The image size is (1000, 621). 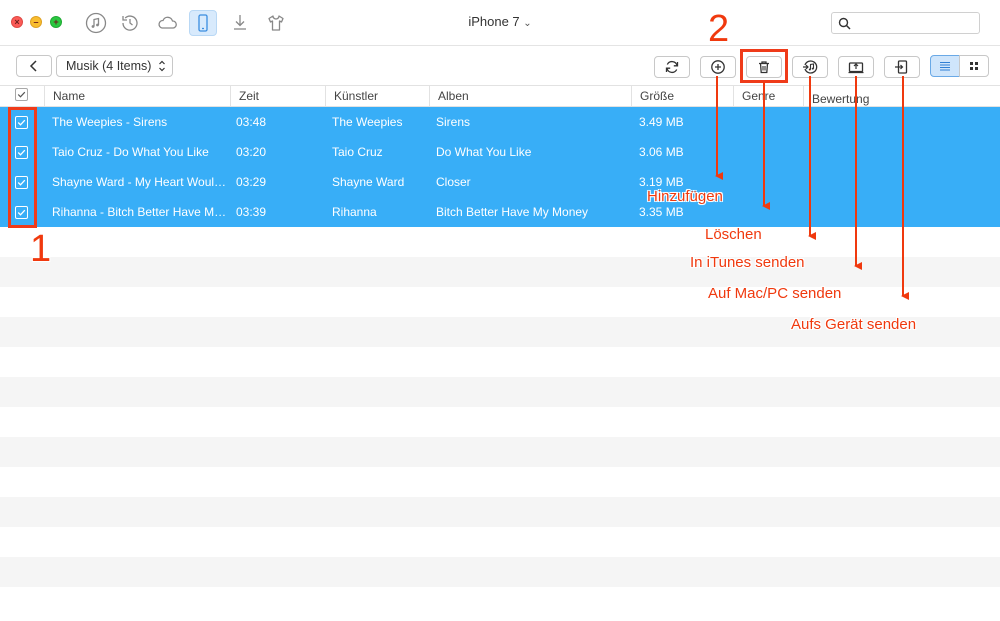 I want to click on maximize-icon: +, so click(x=56, y=22).